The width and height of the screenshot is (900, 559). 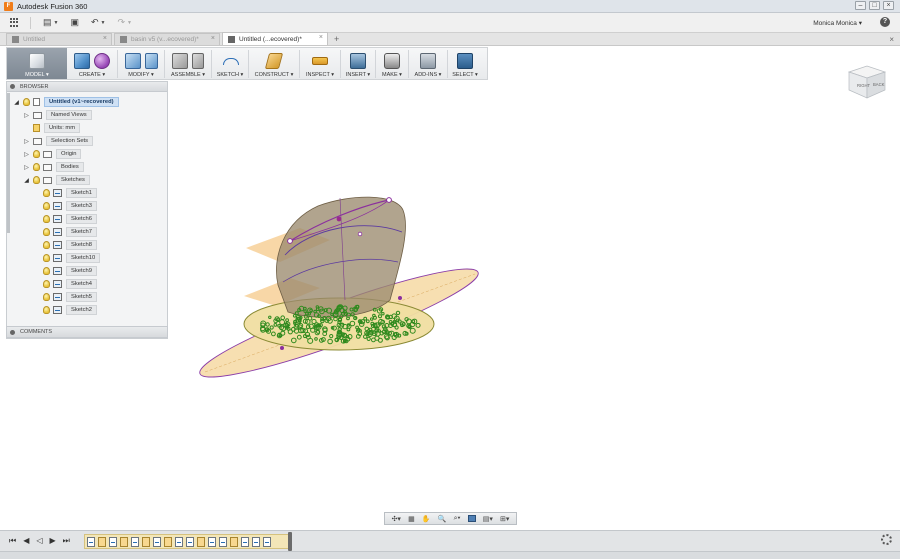 I want to click on sketch-item: Sketch6, so click(x=70, y=219).